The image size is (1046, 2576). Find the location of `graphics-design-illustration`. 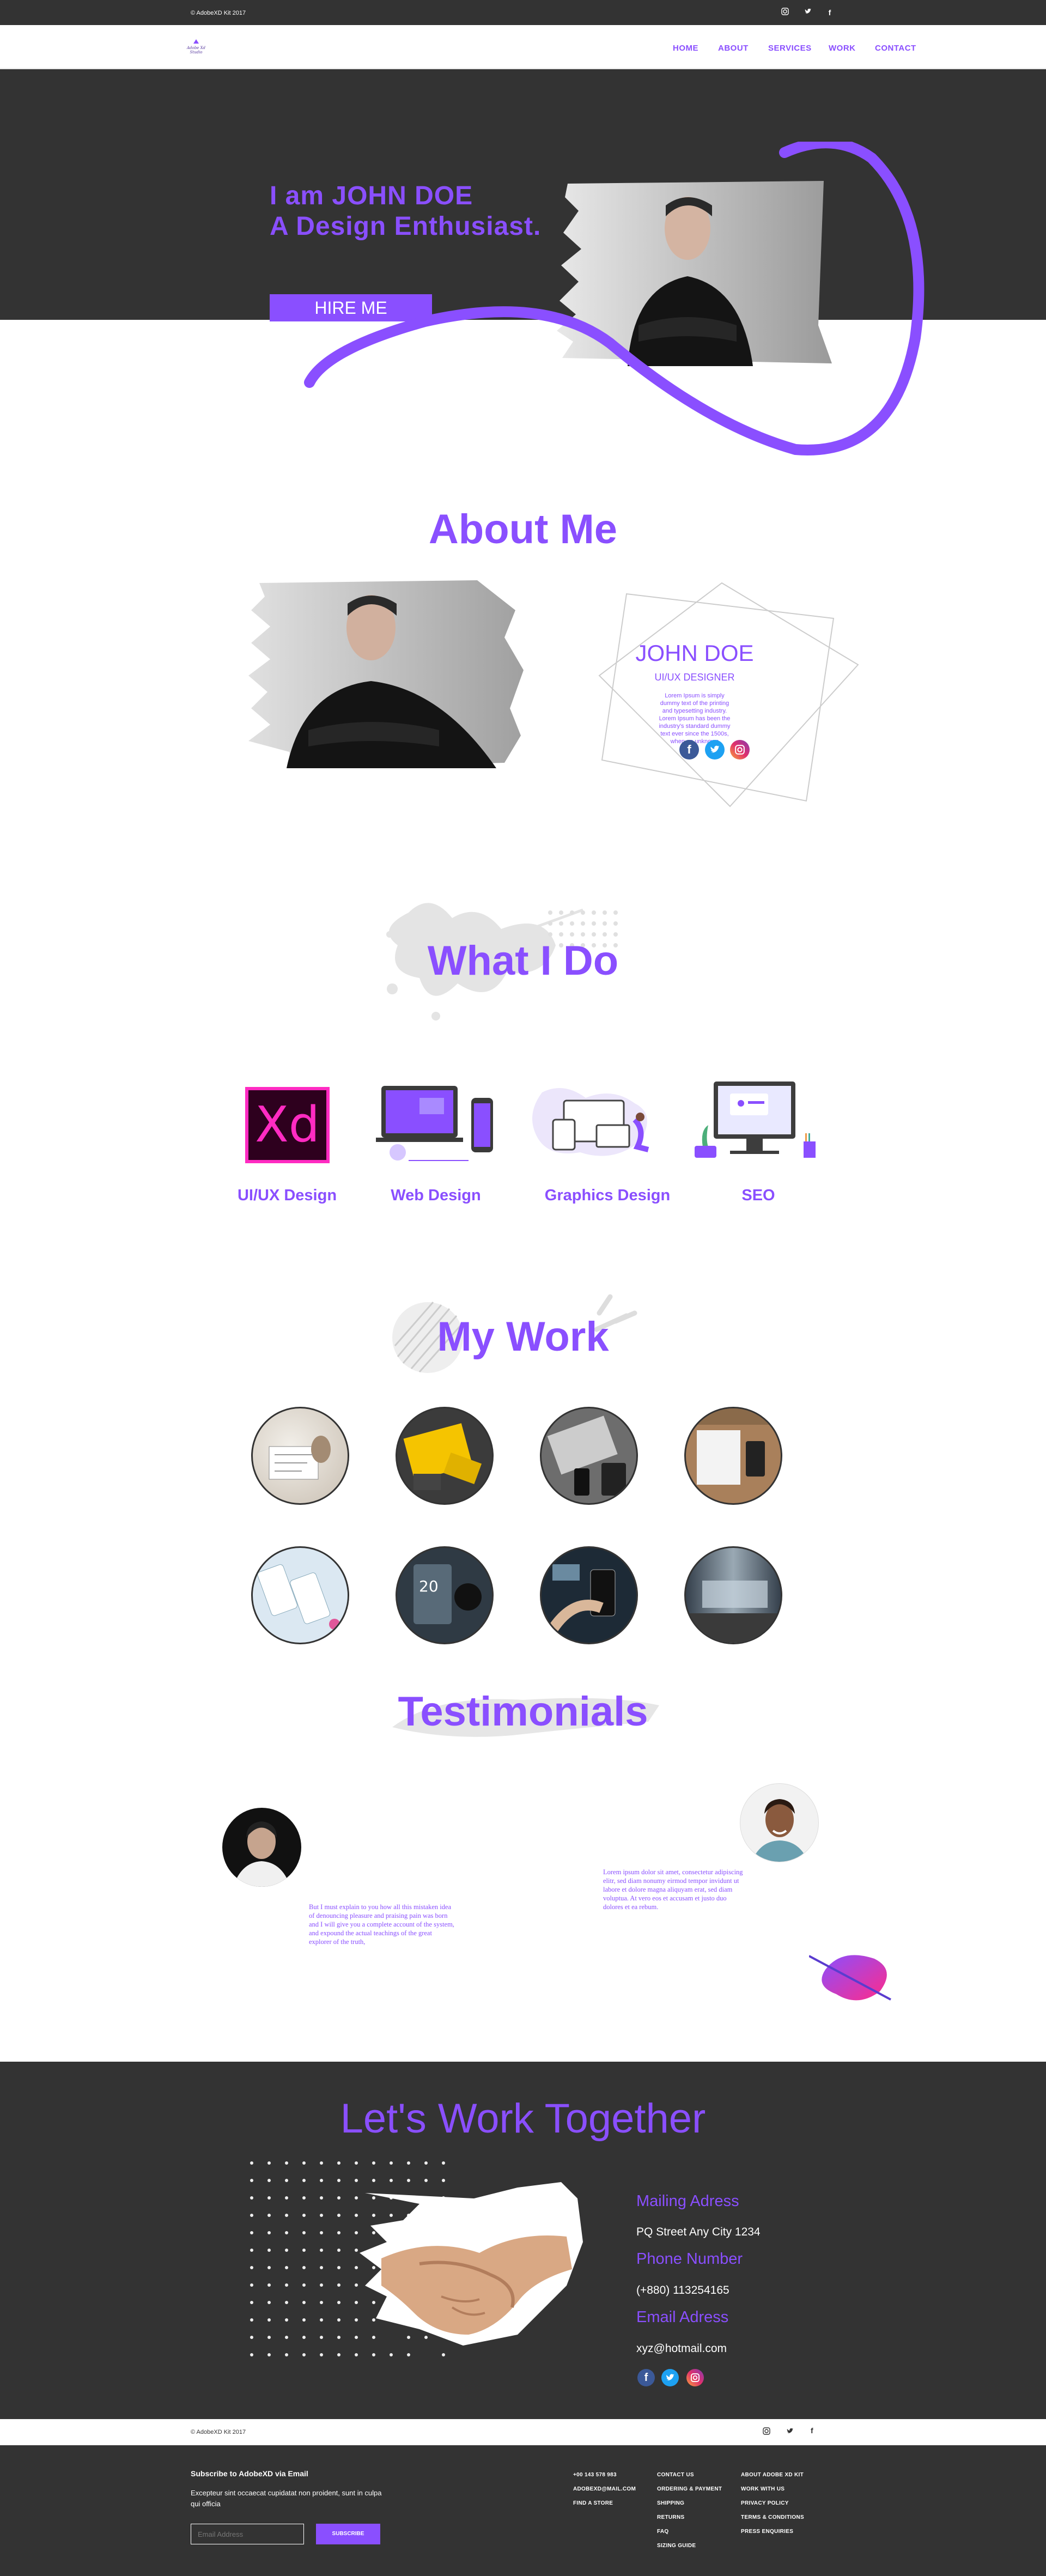

graphics-design-illustration is located at coordinates (590, 1122).